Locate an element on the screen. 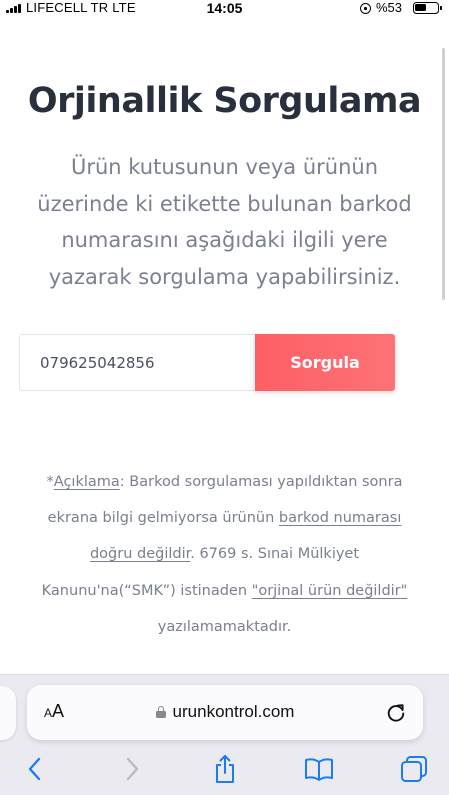  note-asterisk: * is located at coordinates (50, 482).